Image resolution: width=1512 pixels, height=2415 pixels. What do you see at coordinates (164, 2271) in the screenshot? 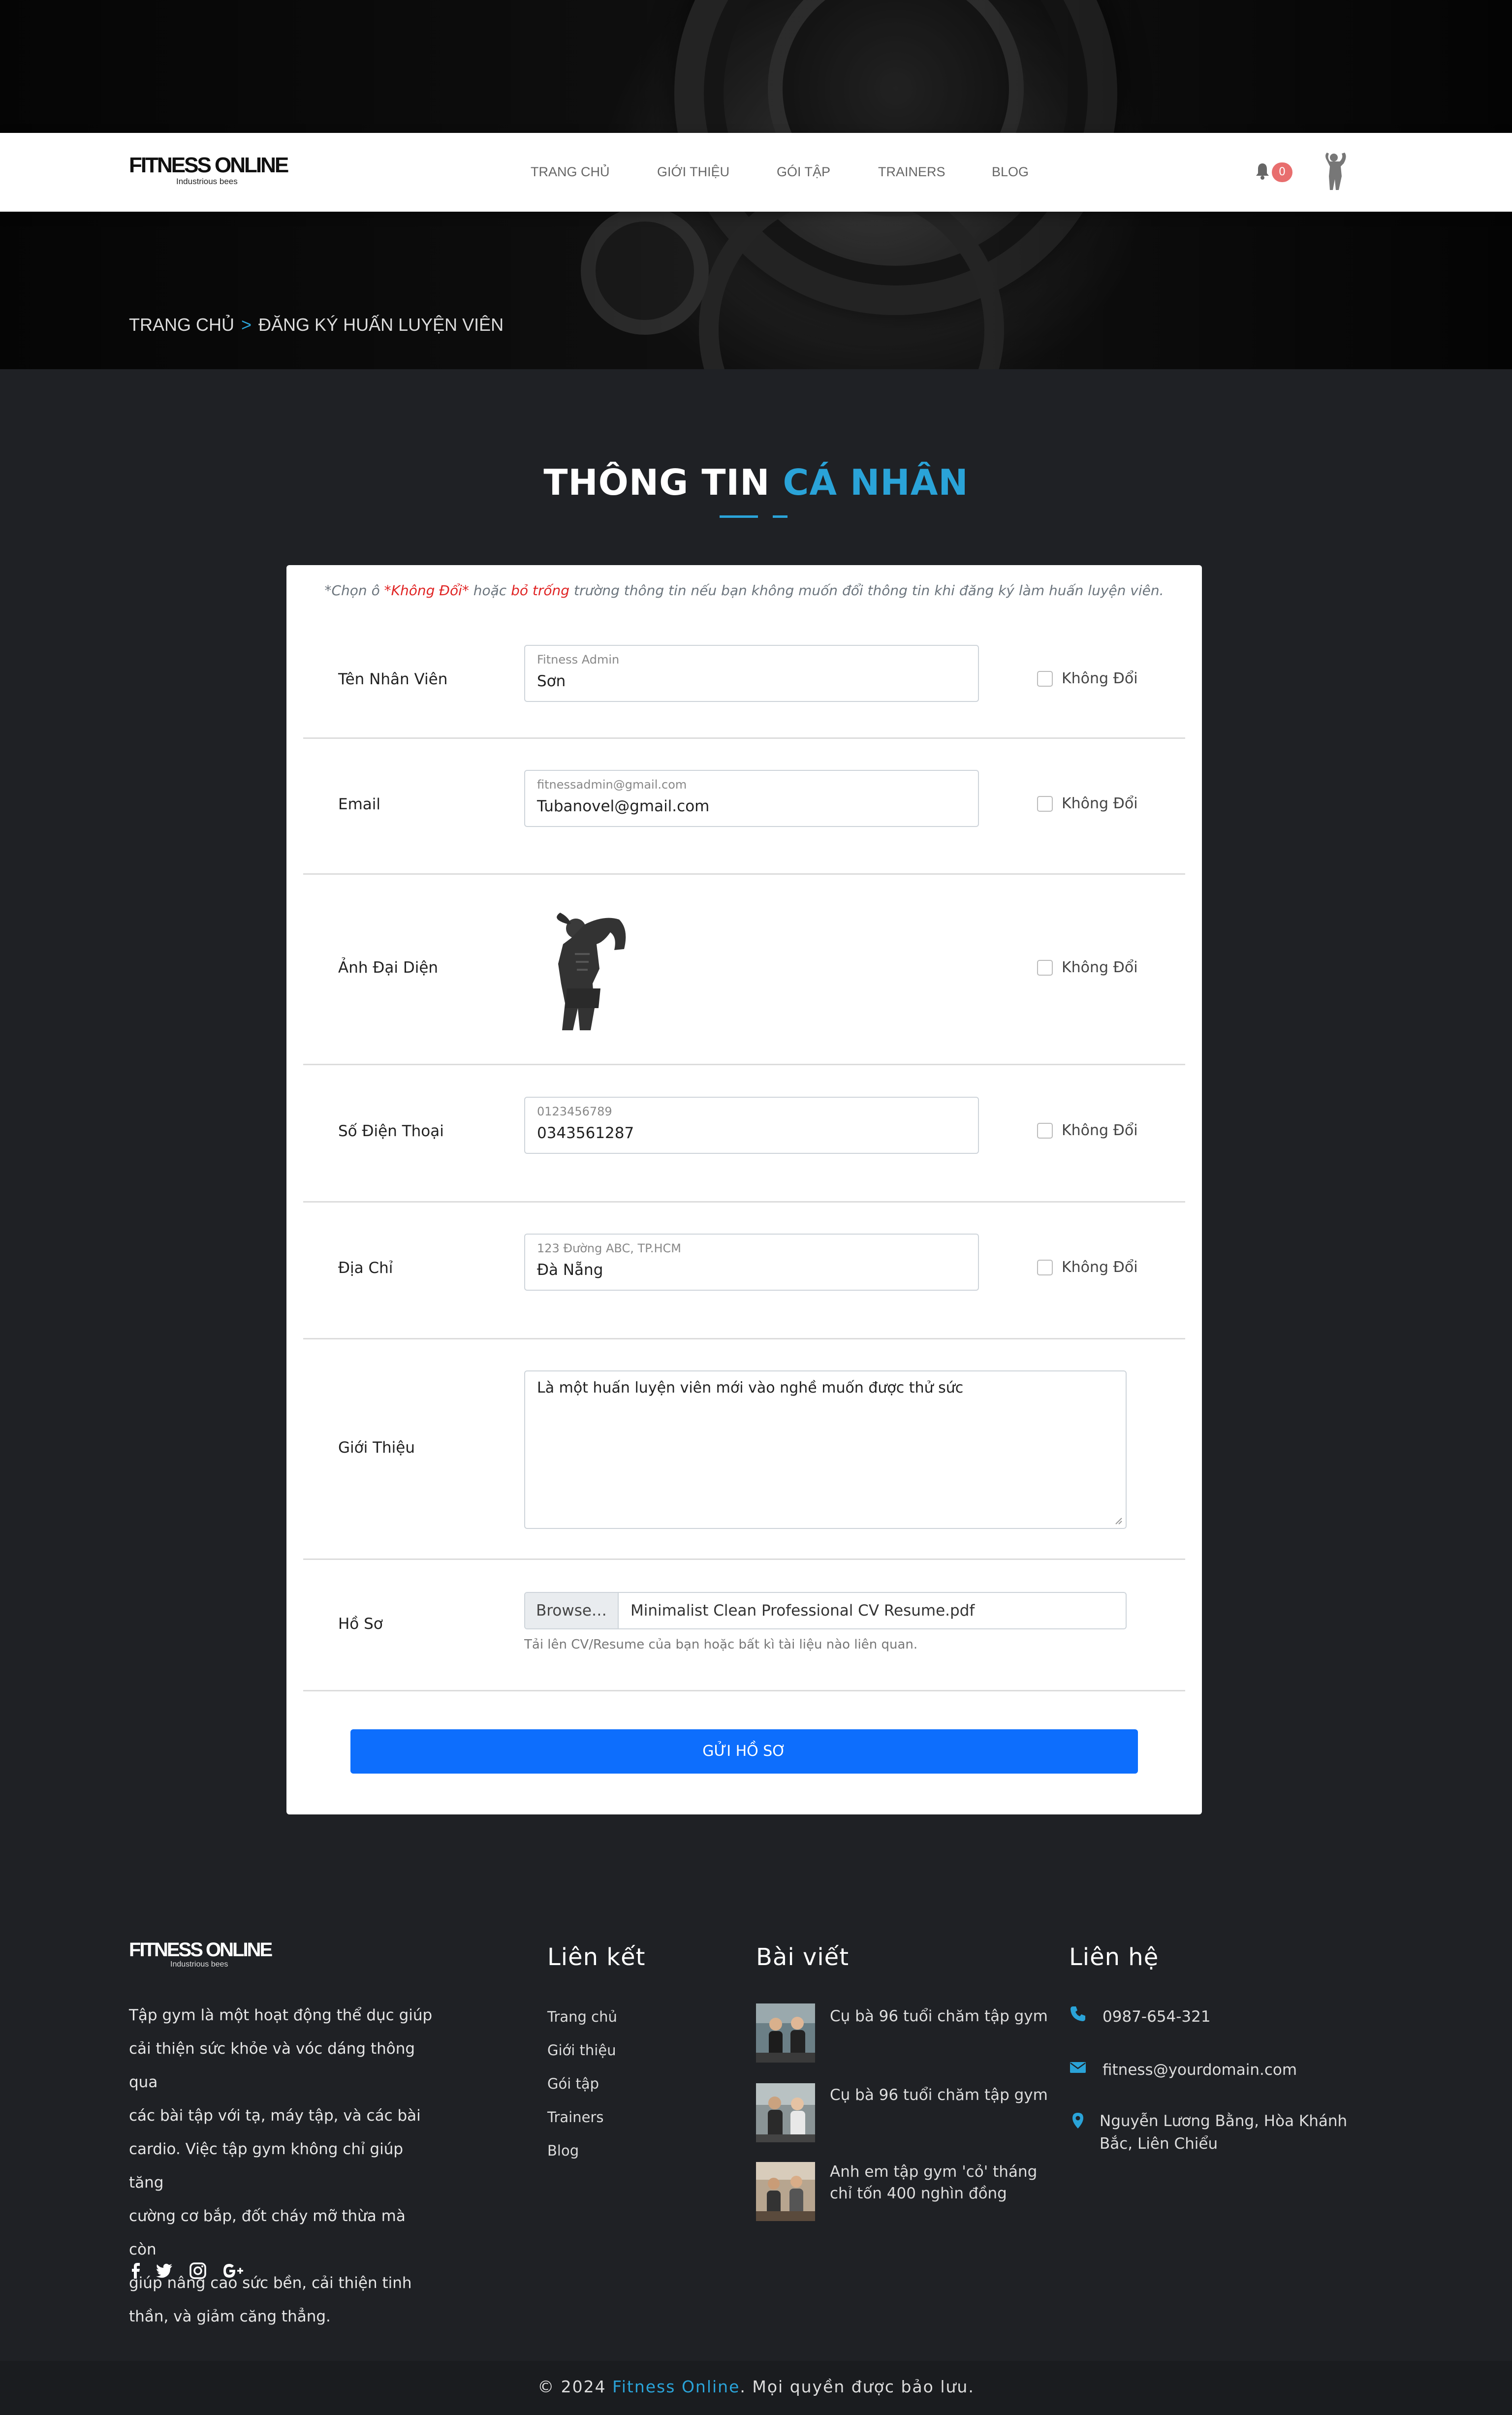
I see `twitter-icon` at bounding box center [164, 2271].